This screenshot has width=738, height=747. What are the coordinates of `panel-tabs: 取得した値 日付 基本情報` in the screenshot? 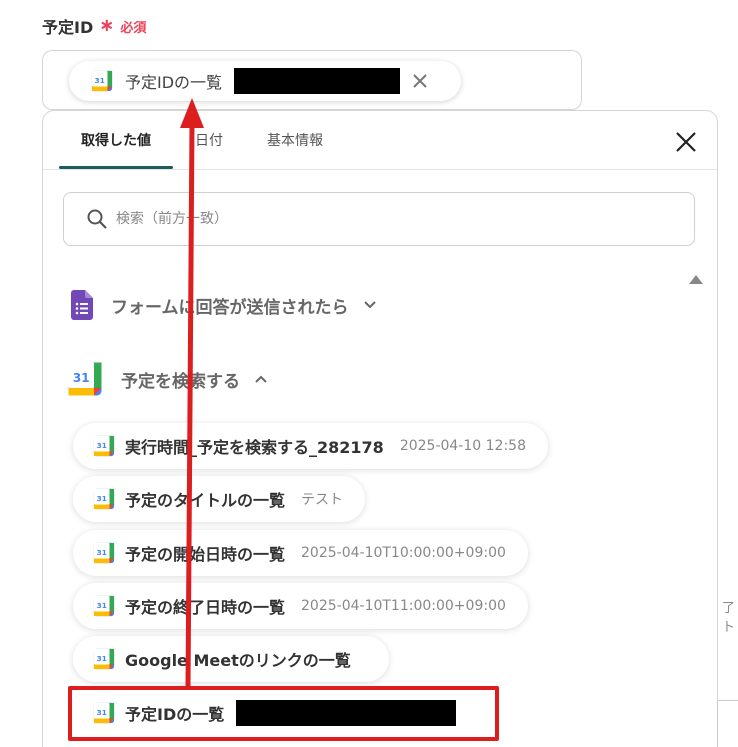 It's located at (202, 140).